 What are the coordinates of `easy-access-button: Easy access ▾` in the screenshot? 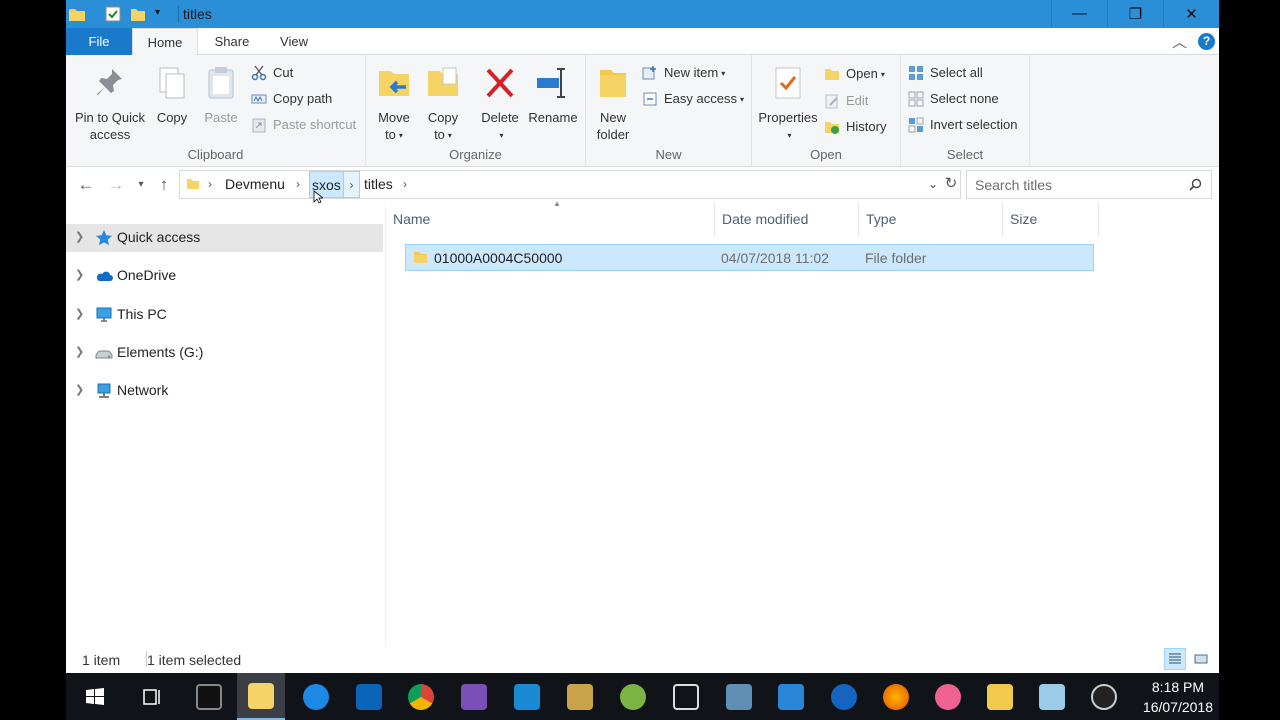 It's located at (693, 99).